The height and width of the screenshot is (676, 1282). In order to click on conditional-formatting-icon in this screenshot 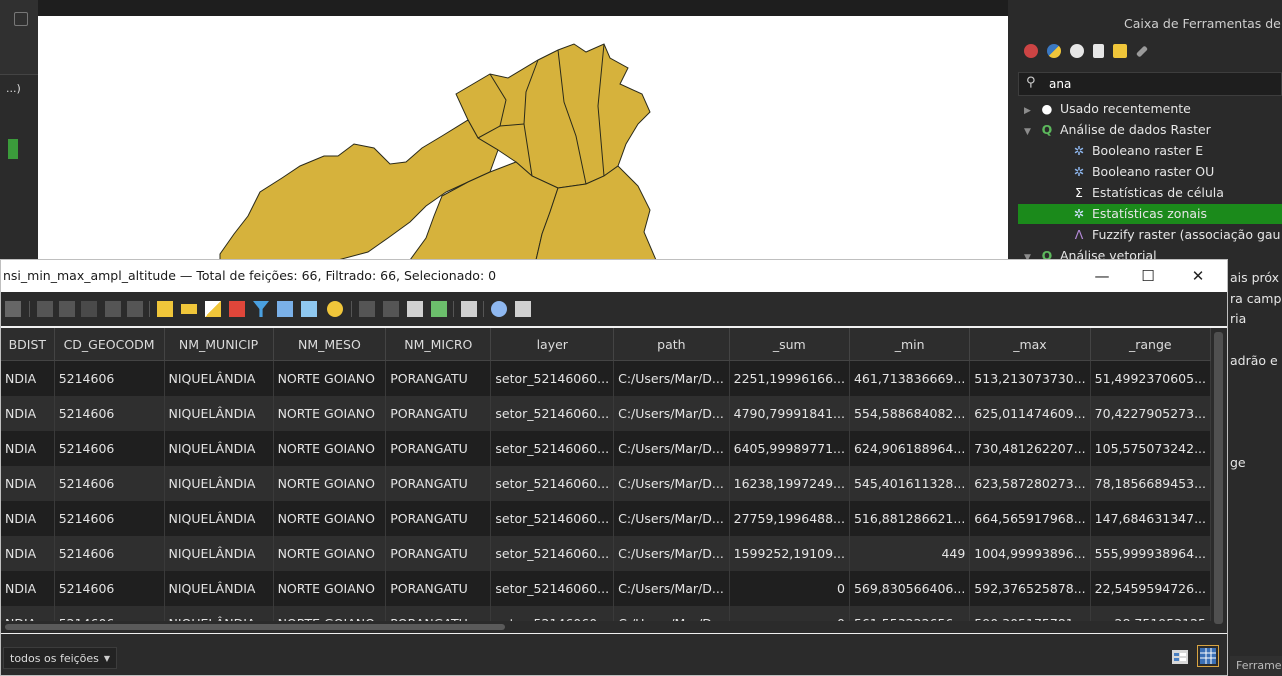, I will do `click(469, 309)`.